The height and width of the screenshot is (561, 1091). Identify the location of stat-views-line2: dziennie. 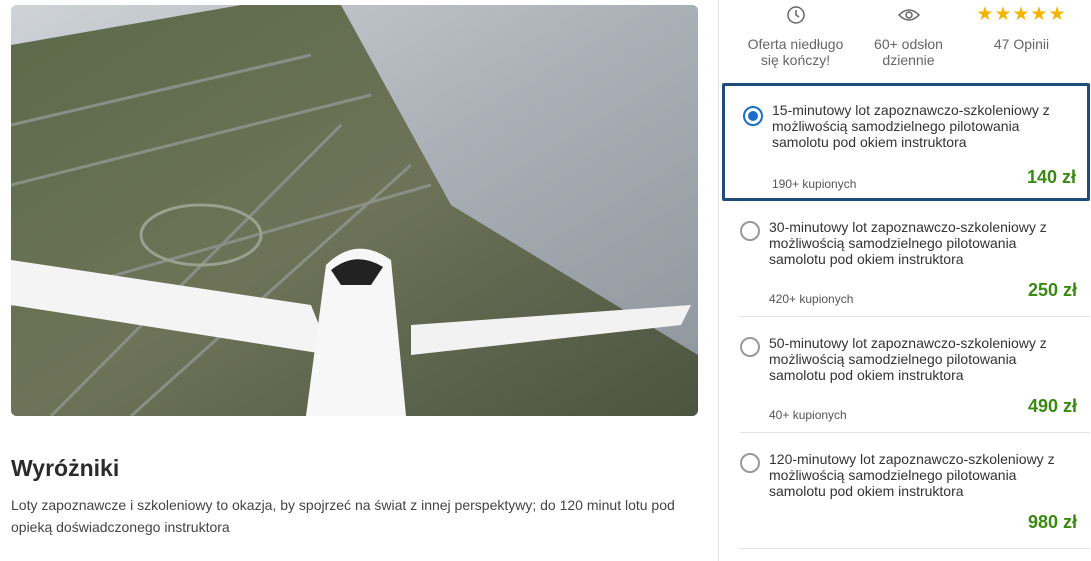
(908, 60).